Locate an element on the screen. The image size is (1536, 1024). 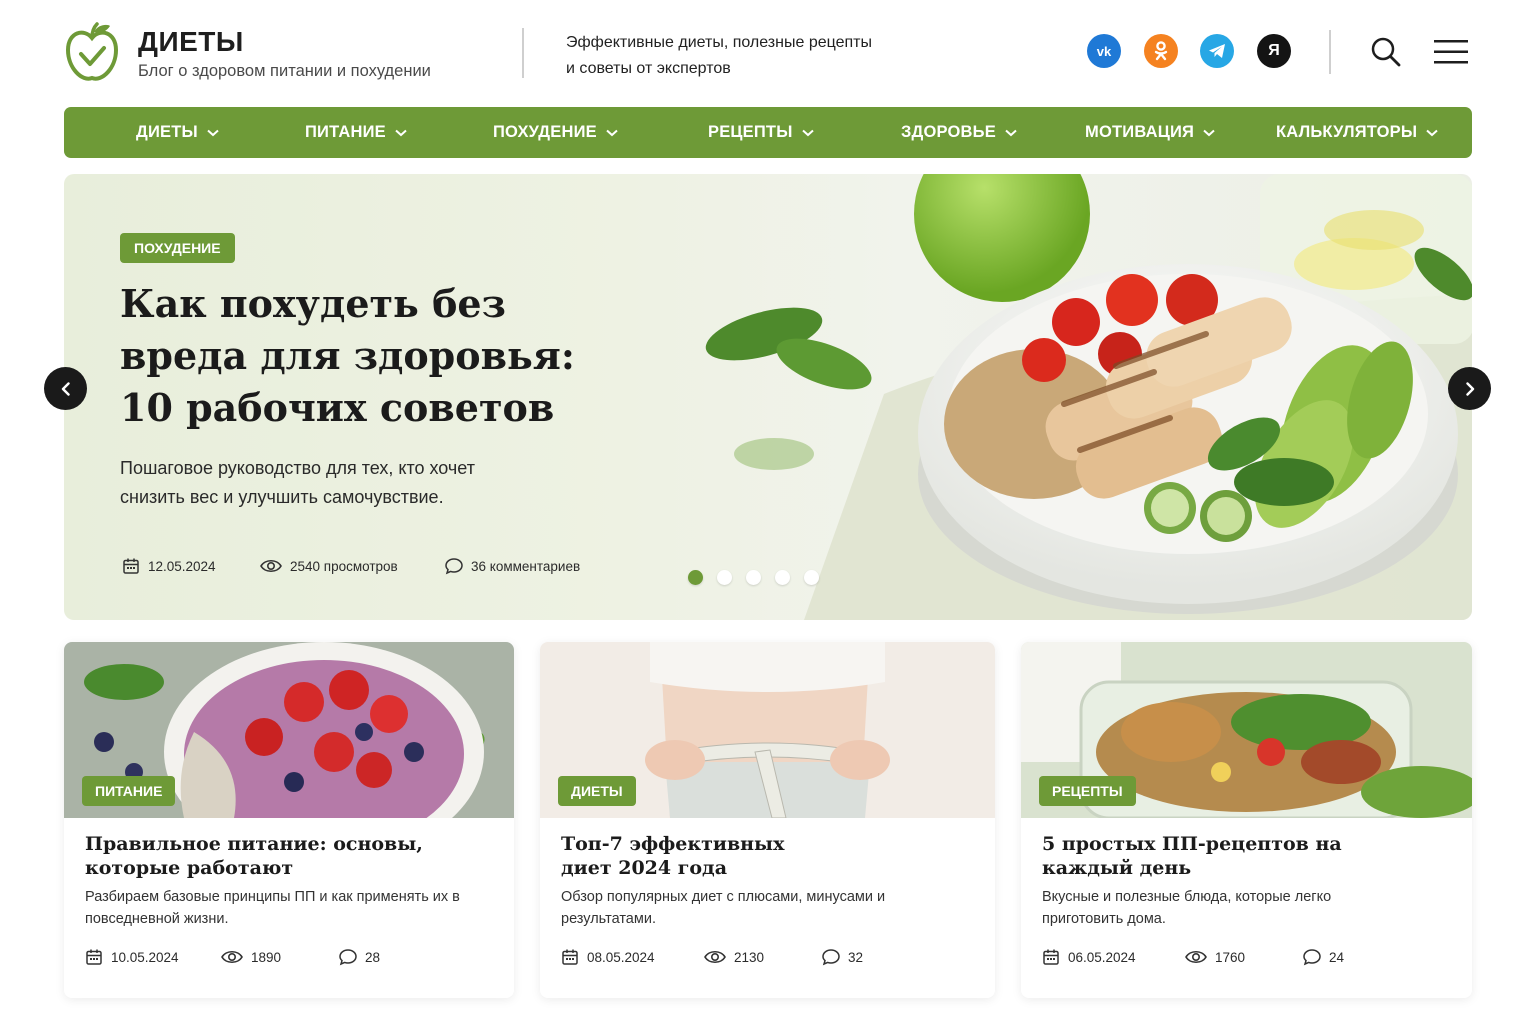
nav-item-nutrition: ПИТАНИЕ is located at coordinates (356, 132).